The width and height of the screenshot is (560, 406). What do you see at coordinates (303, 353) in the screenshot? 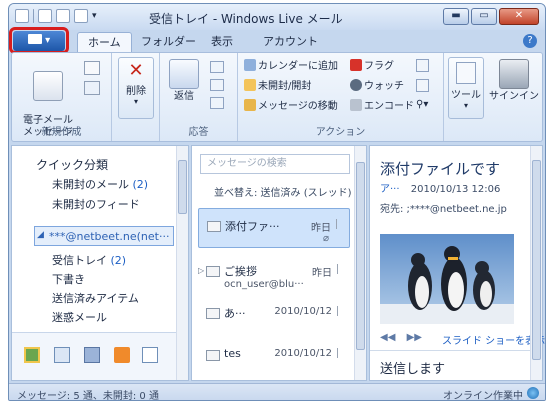
I see `message-date: 2010/10/12` at bounding box center [303, 353].